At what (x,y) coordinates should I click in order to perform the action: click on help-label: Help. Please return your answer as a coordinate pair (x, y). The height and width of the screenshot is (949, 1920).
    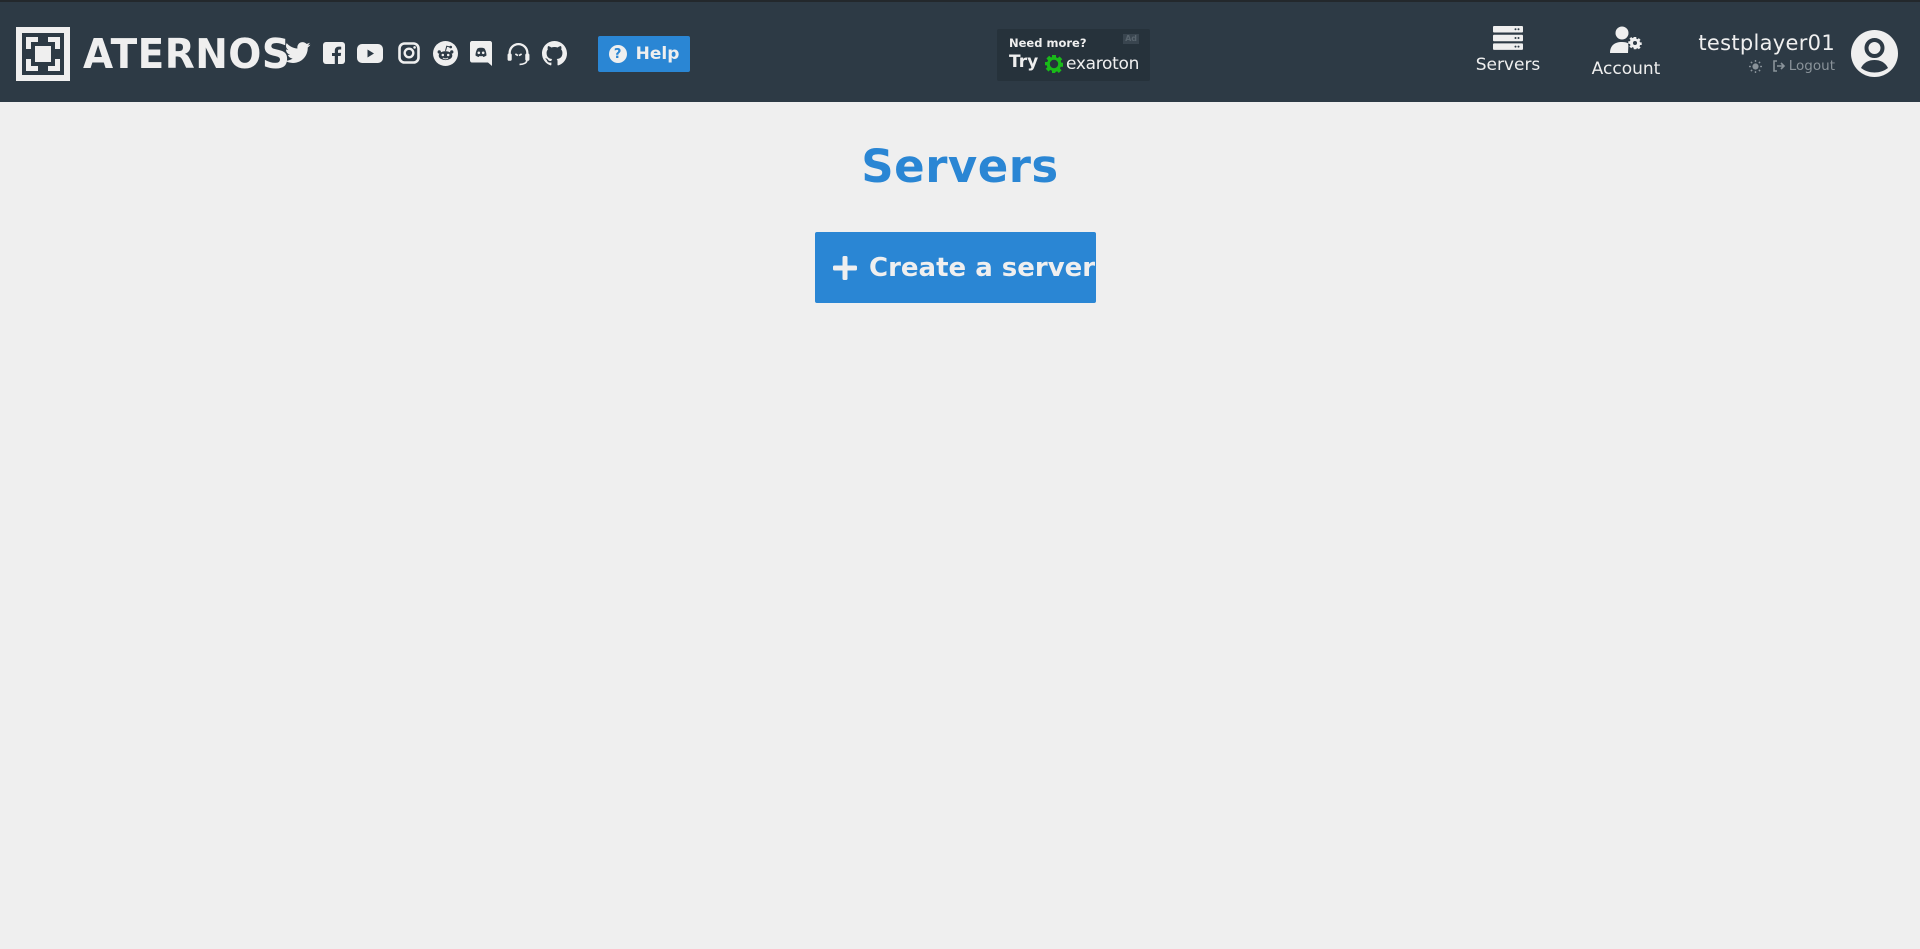
    Looking at the image, I should click on (657, 54).